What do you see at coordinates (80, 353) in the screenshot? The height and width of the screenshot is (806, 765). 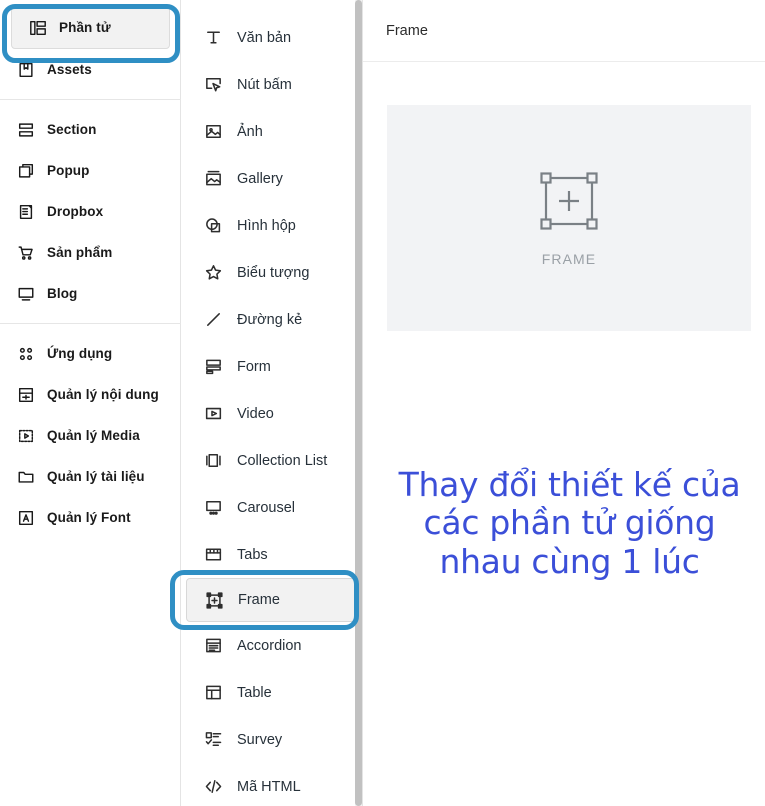 I see `sidebar-item-label: Ứng dụng` at bounding box center [80, 353].